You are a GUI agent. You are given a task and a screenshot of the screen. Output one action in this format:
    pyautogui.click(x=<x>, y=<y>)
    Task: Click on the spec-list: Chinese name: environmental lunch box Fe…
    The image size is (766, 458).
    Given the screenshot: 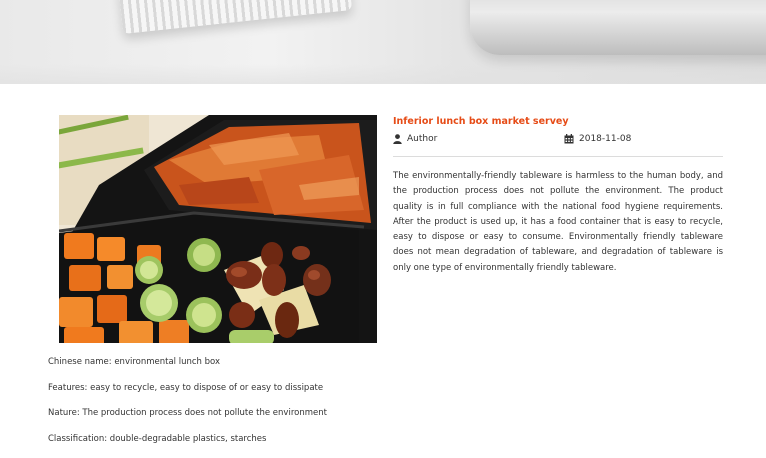 What is the action you would take?
    pyautogui.click(x=187, y=407)
    